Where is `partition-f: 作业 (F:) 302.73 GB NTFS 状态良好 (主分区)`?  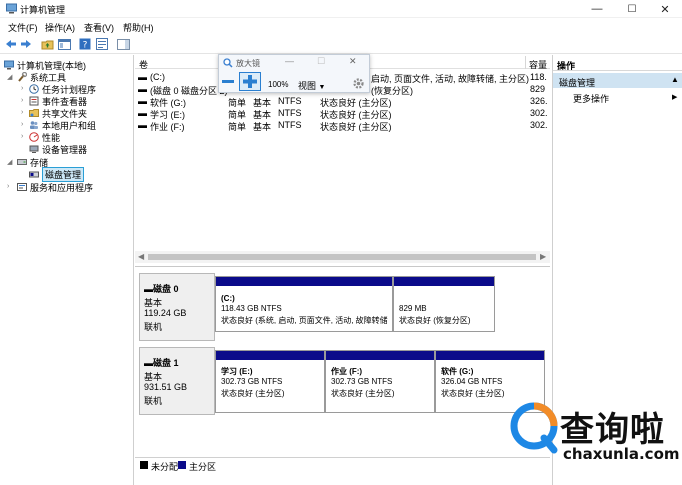 partition-f: 作业 (F:) 302.73 GB NTFS 状态良好 (主分区) is located at coordinates (380, 381).